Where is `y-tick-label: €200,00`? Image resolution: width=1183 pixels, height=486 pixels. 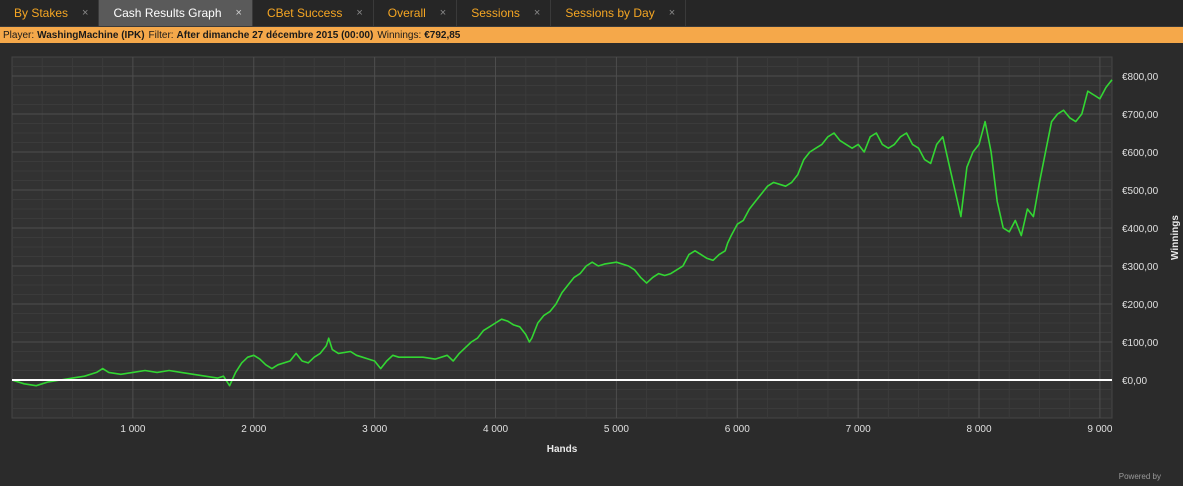
y-tick-label: €200,00 is located at coordinates (1140, 305).